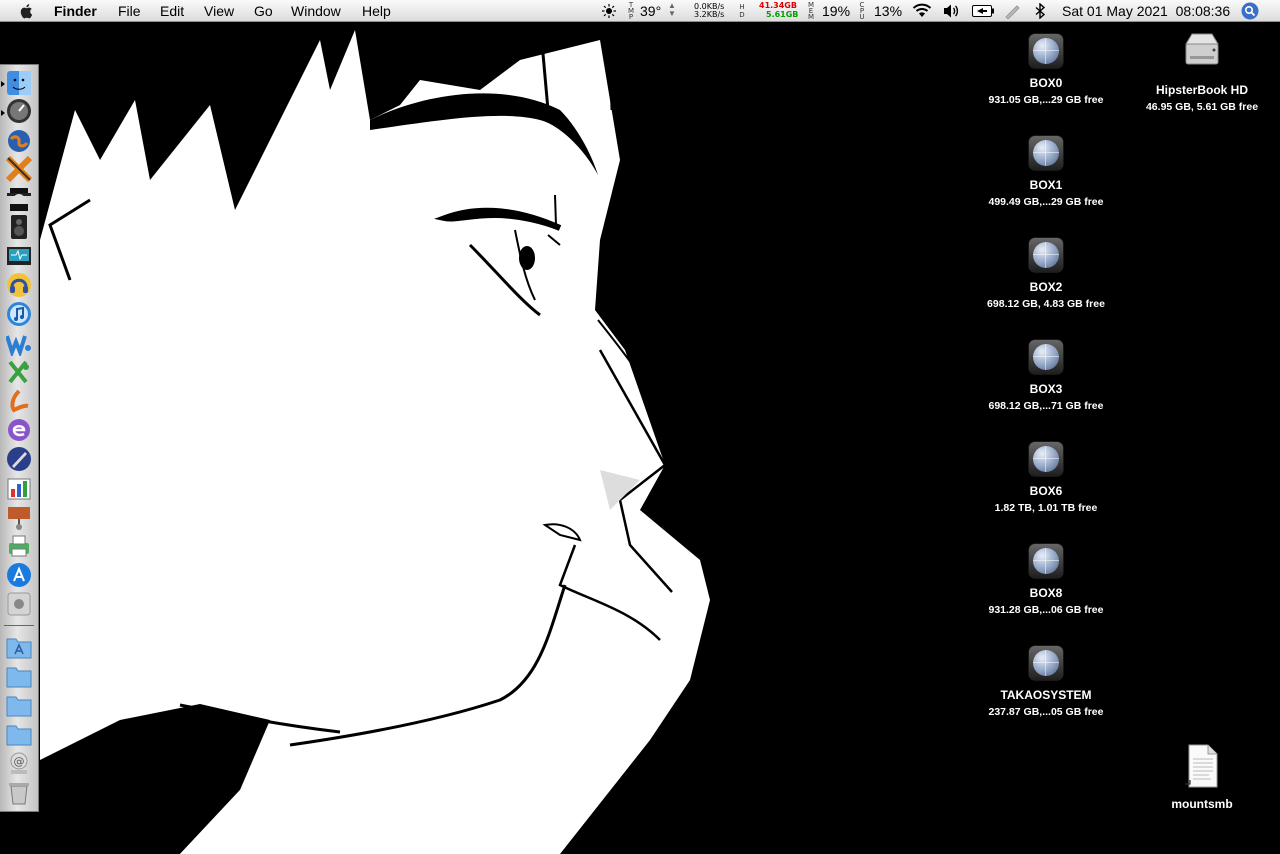 The width and height of the screenshot is (1280, 854). Describe the element at coordinates (1046, 274) in the screenshot. I see `desktop-volume-box2: BOX2 698.12 GB, 4.83 GB free` at that location.